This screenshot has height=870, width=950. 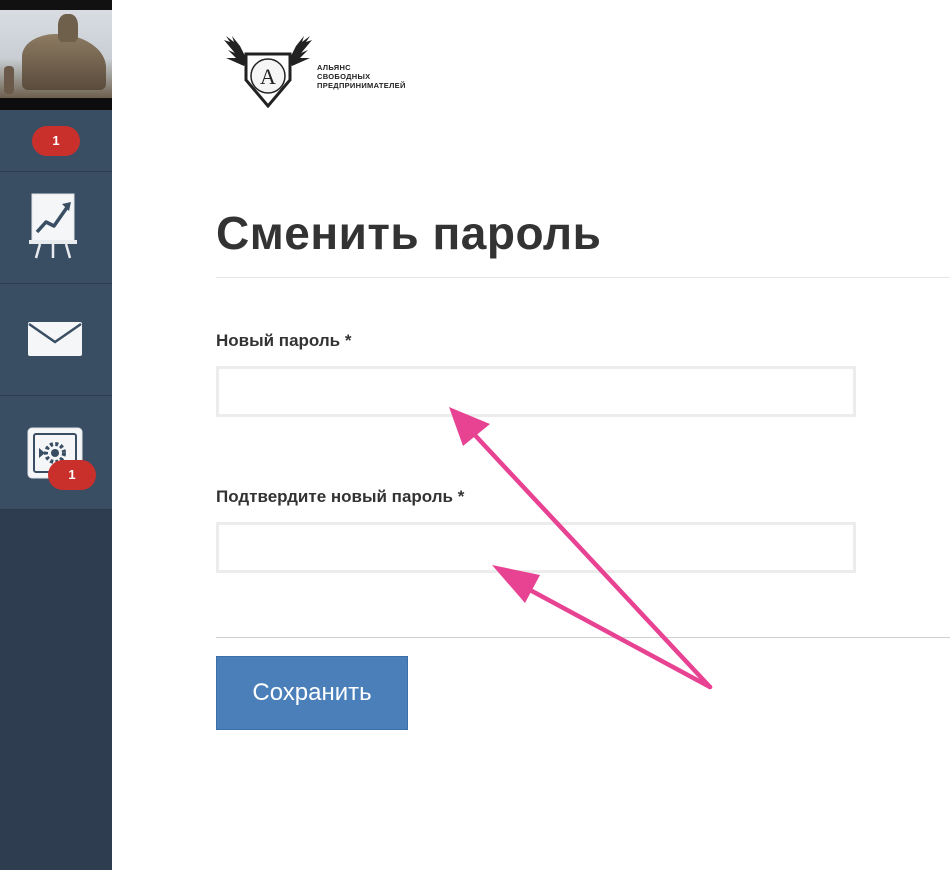 What do you see at coordinates (68, 28) in the screenshot?
I see `avatar-photo-sphinx-head` at bounding box center [68, 28].